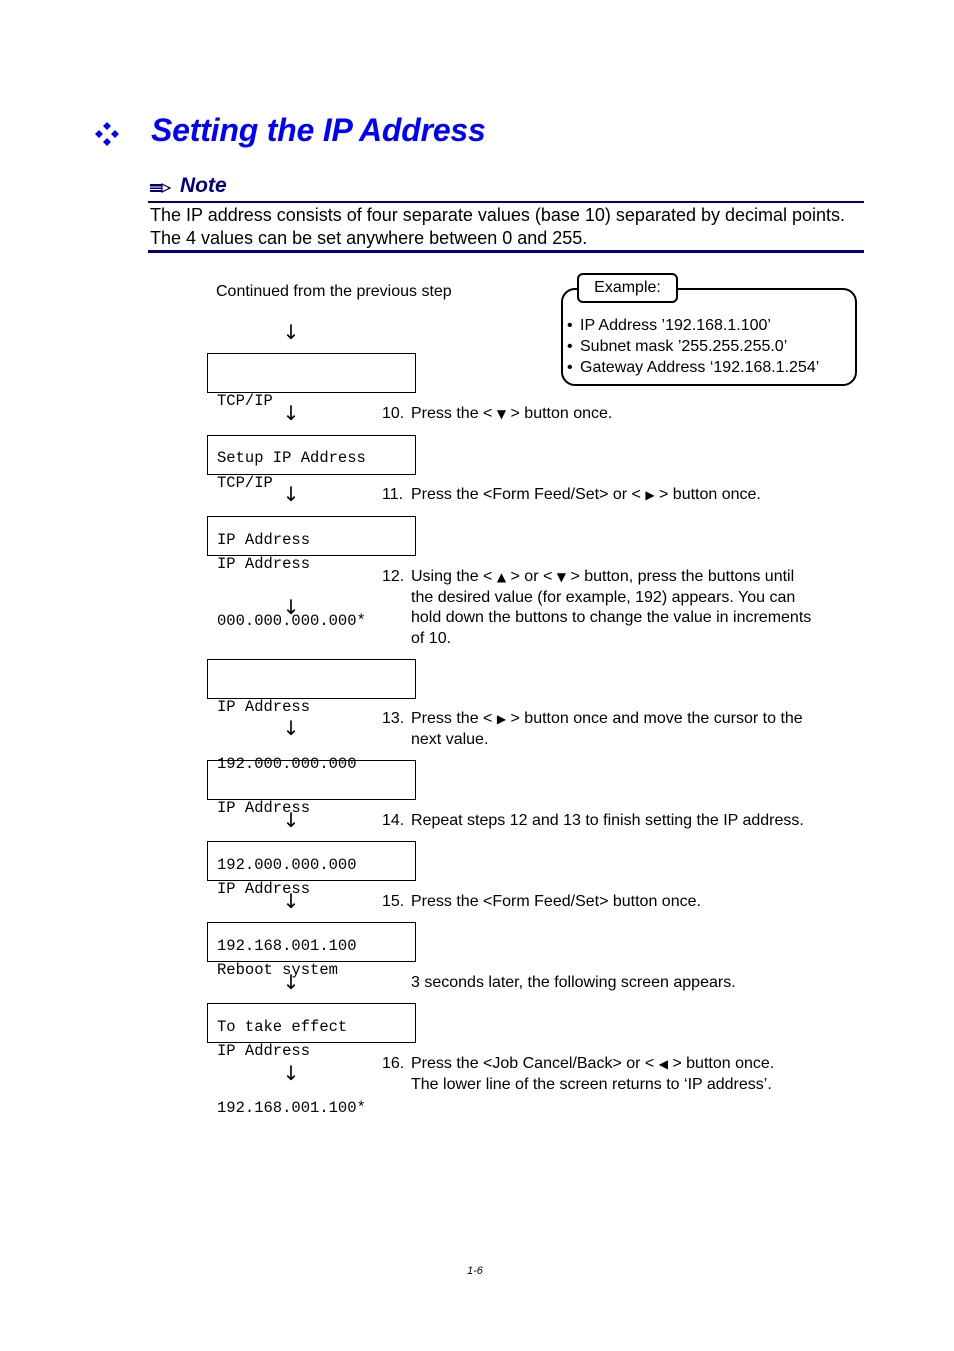 The image size is (954, 1351). I want to click on lcd-screen: IP Address 192.168.001.100, so click(311, 898).